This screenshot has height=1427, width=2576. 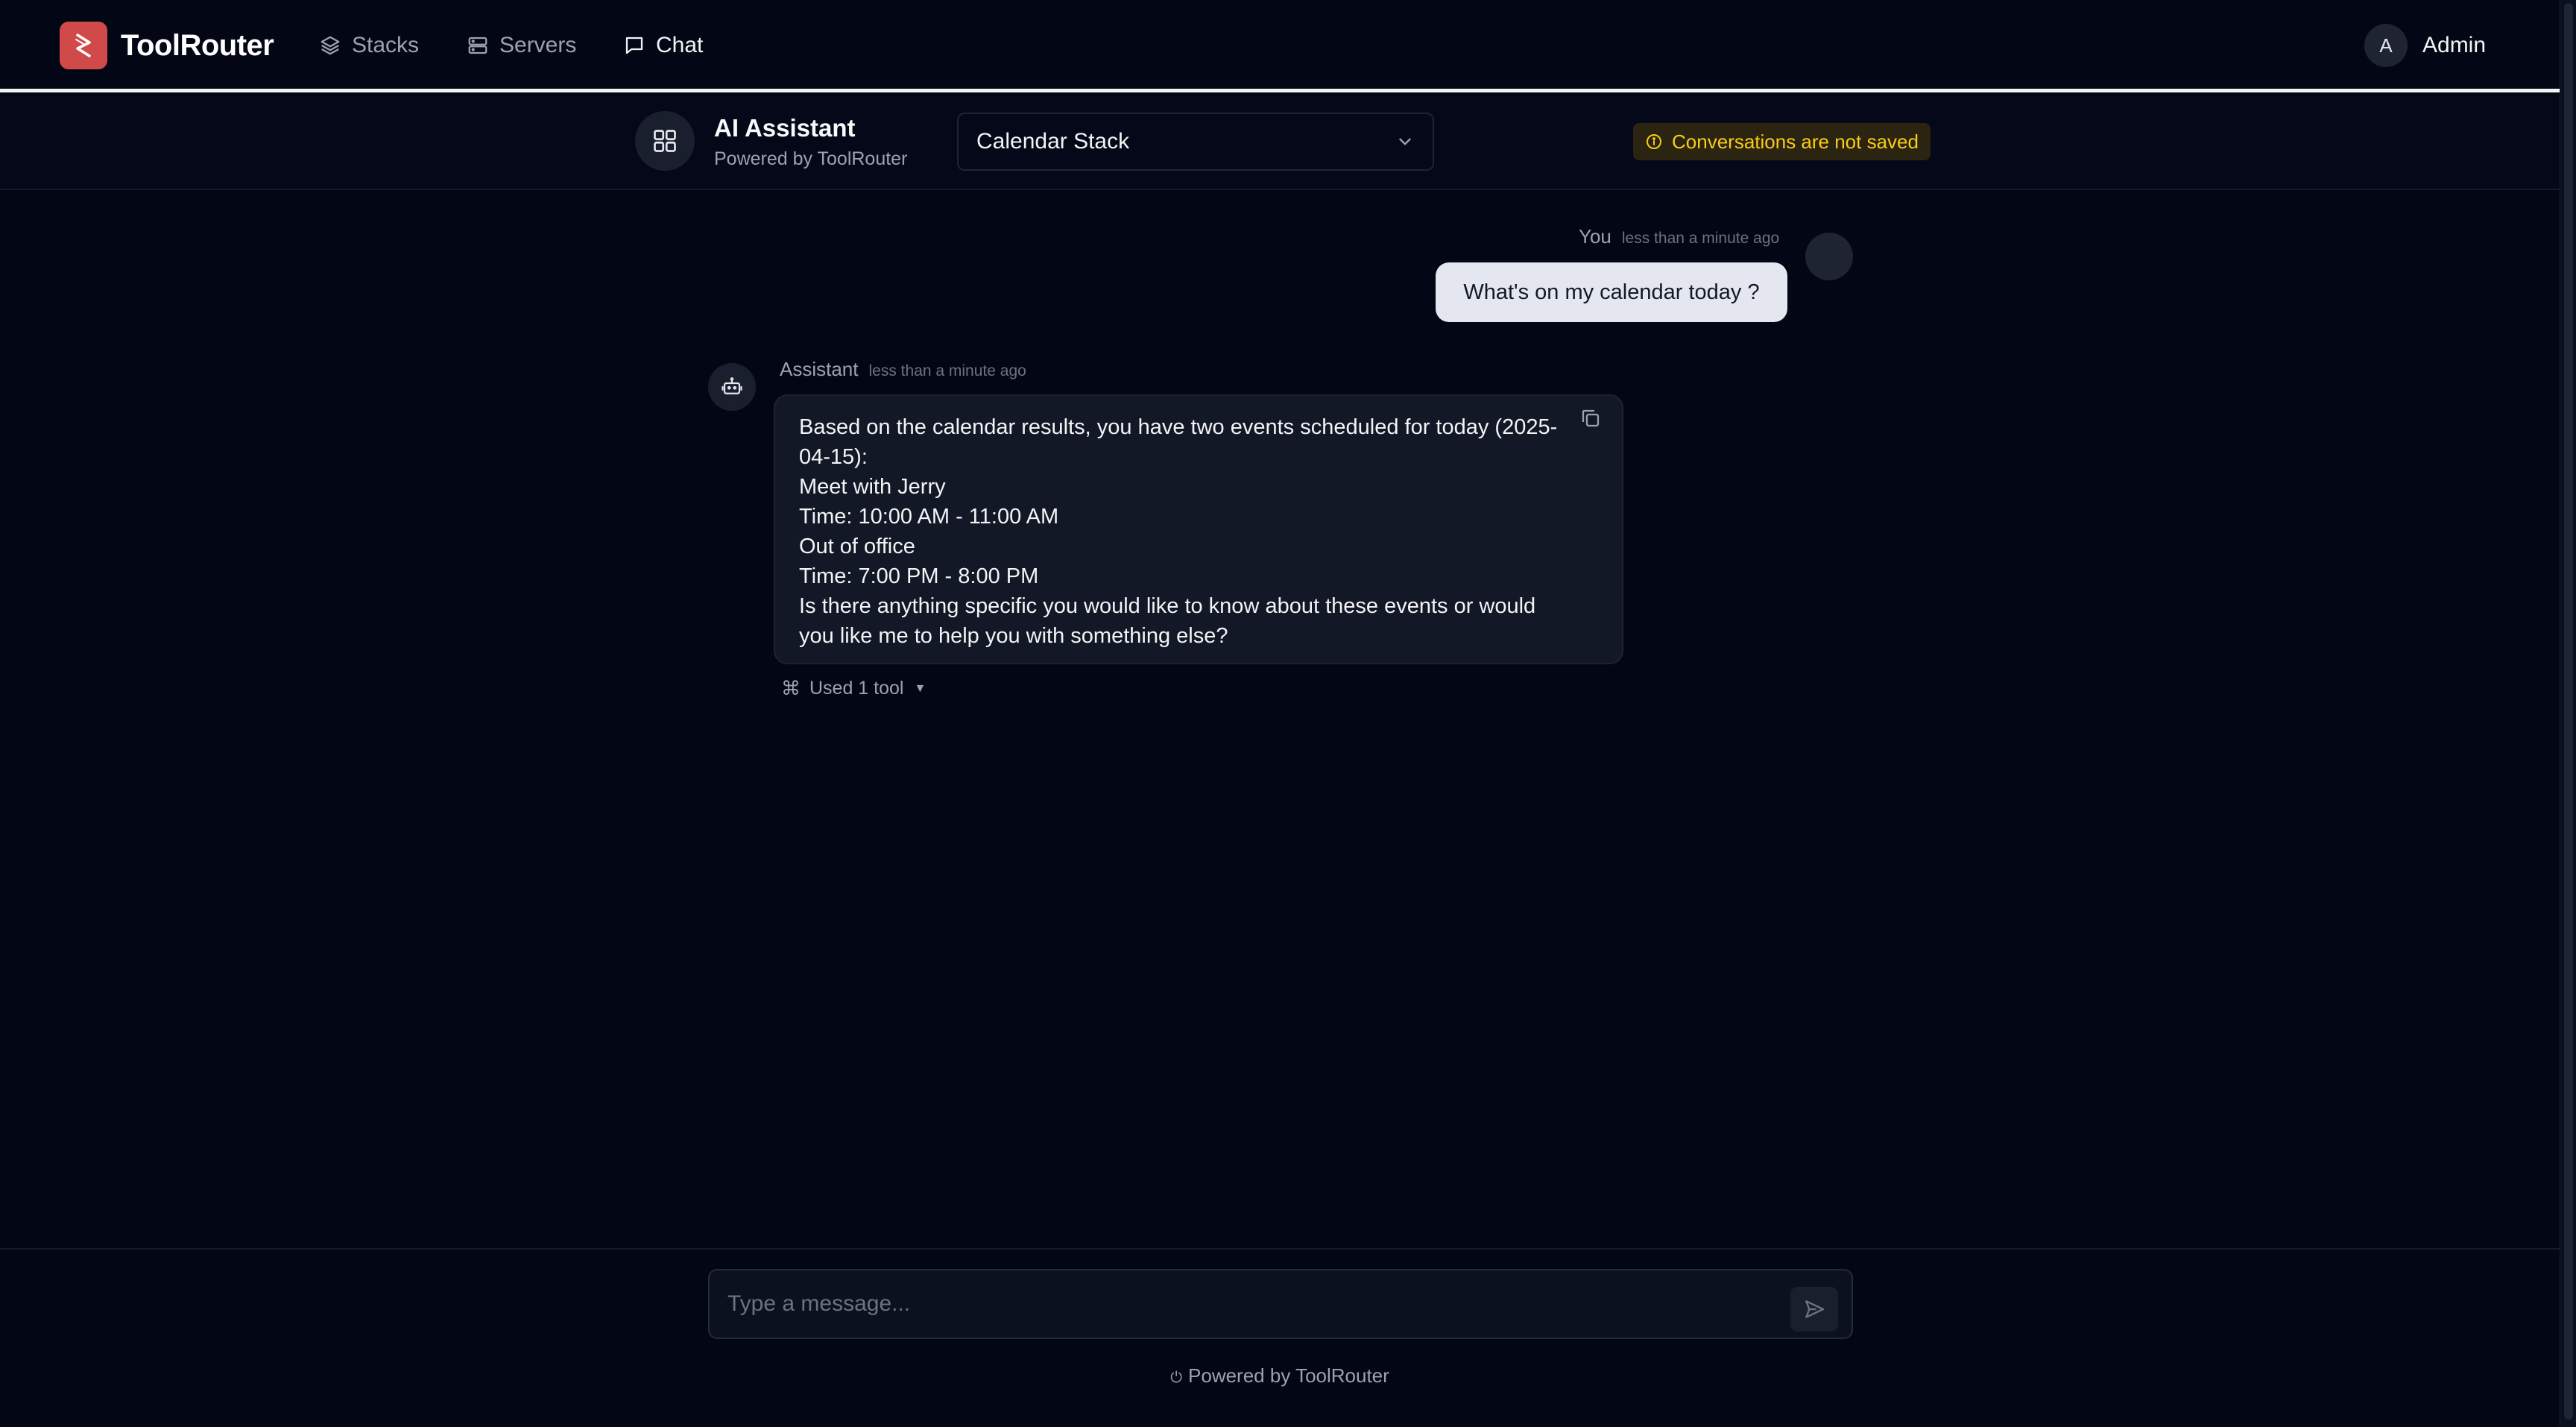 I want to click on assistant-subtitle: Powered by ToolRouter, so click(x=811, y=159).